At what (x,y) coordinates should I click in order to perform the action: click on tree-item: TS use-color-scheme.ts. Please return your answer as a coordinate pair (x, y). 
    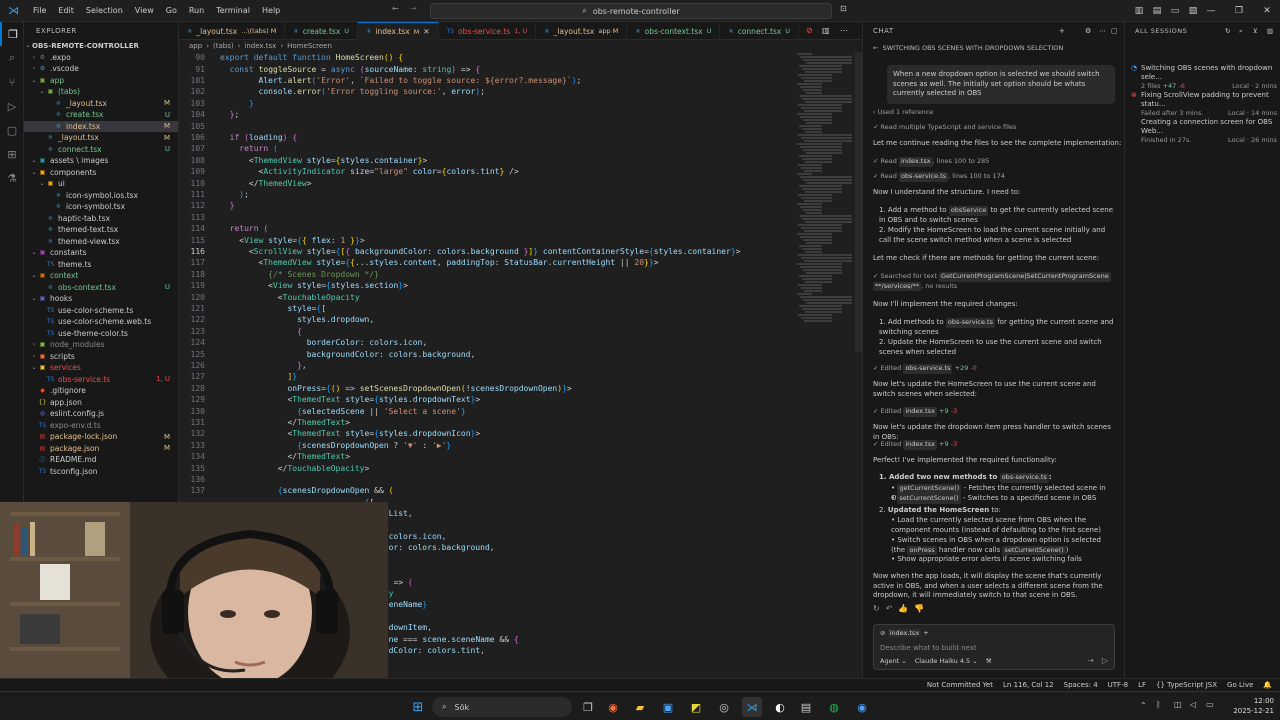
    Looking at the image, I should click on (101, 311).